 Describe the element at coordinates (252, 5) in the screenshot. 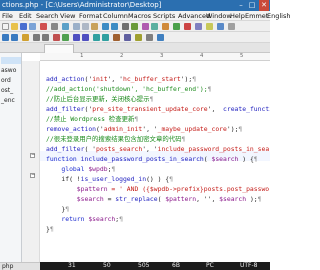

I see `maximize-icon: □` at that location.